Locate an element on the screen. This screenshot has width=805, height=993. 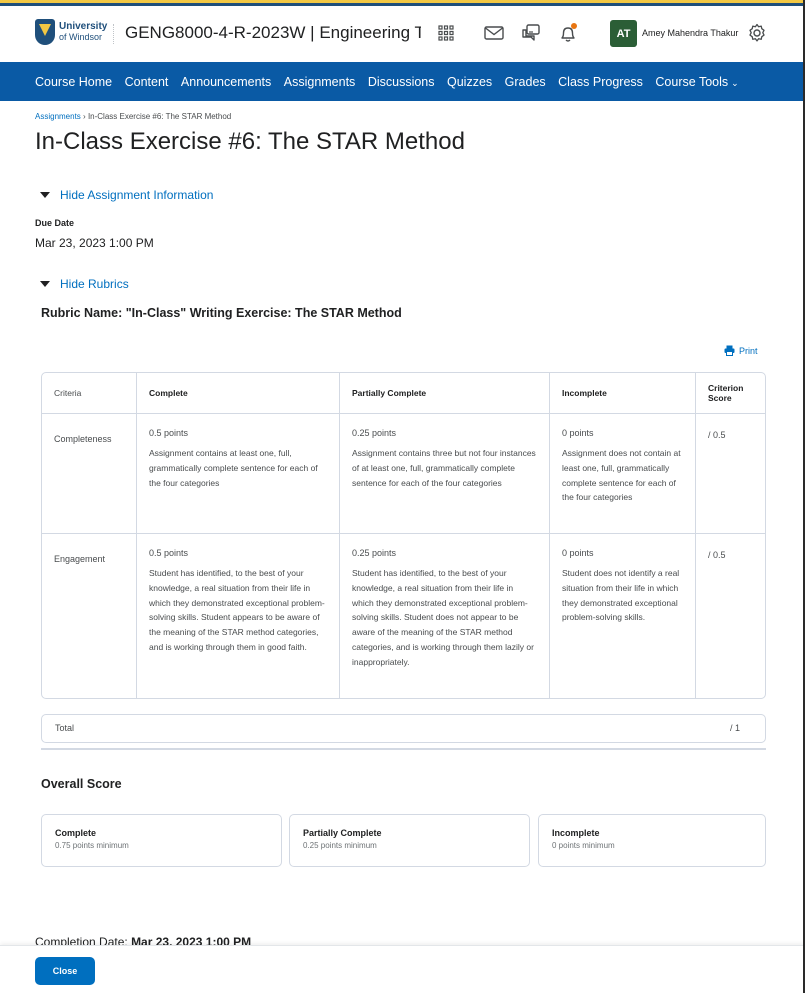
breadcrumb-assignments-link: Assignments is located at coordinates (58, 116).